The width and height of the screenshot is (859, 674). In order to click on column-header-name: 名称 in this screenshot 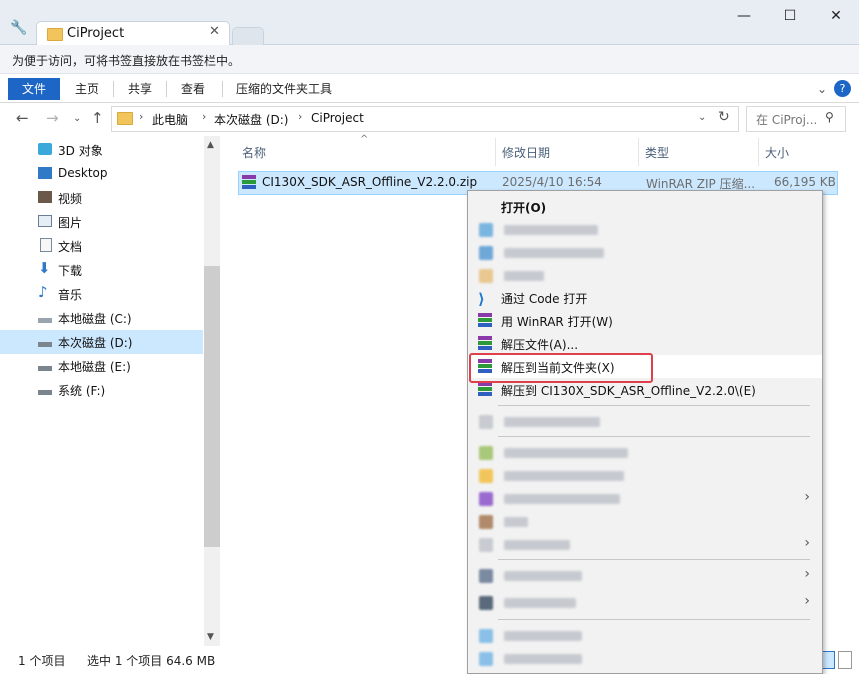, I will do `click(254, 152)`.